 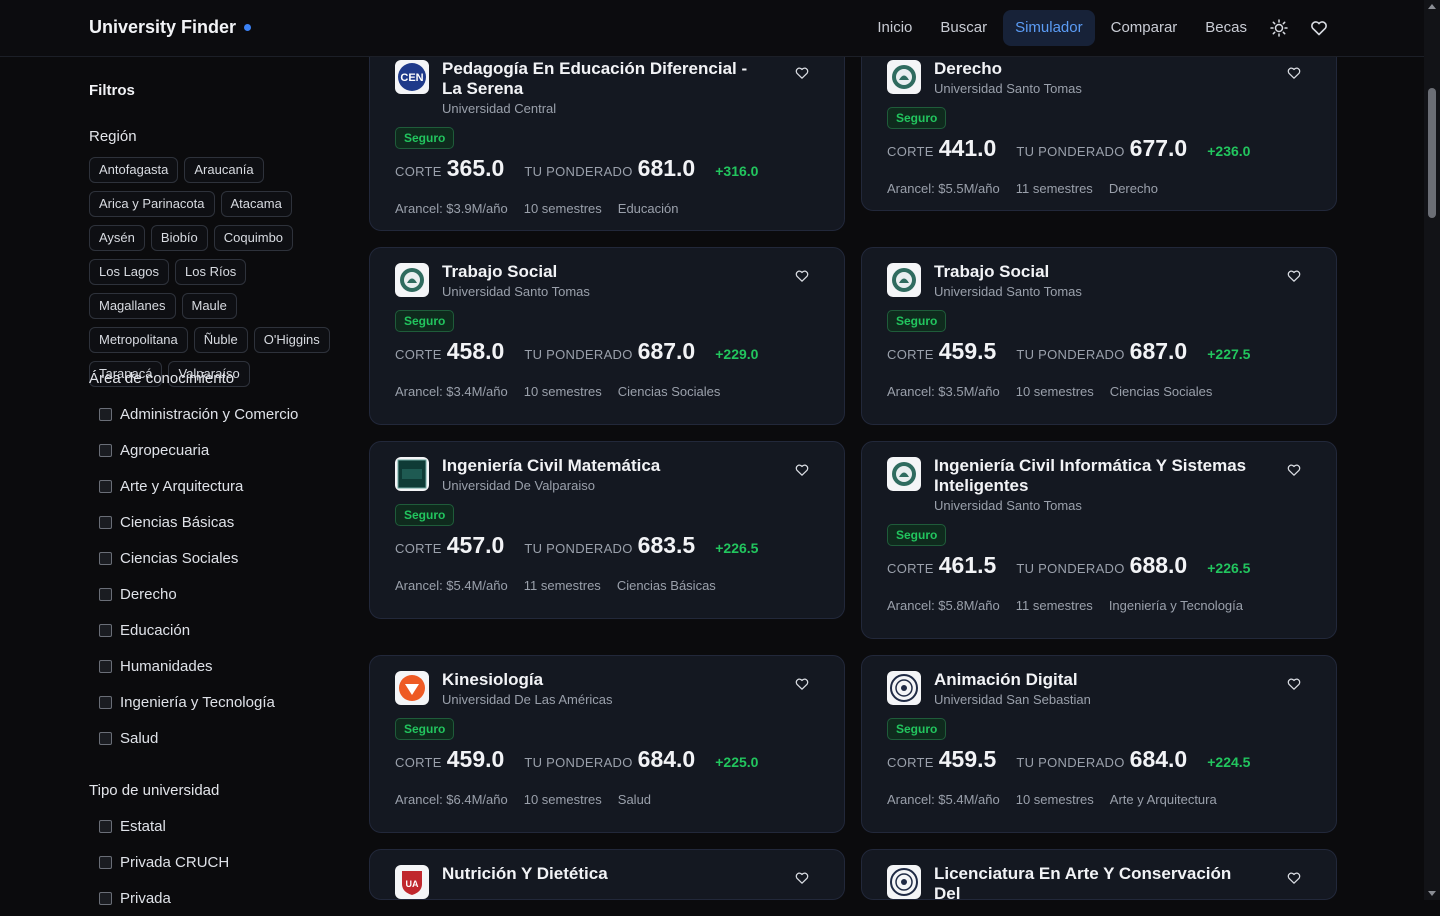 What do you see at coordinates (1432, 450) in the screenshot?
I see `page-scrollbar` at bounding box center [1432, 450].